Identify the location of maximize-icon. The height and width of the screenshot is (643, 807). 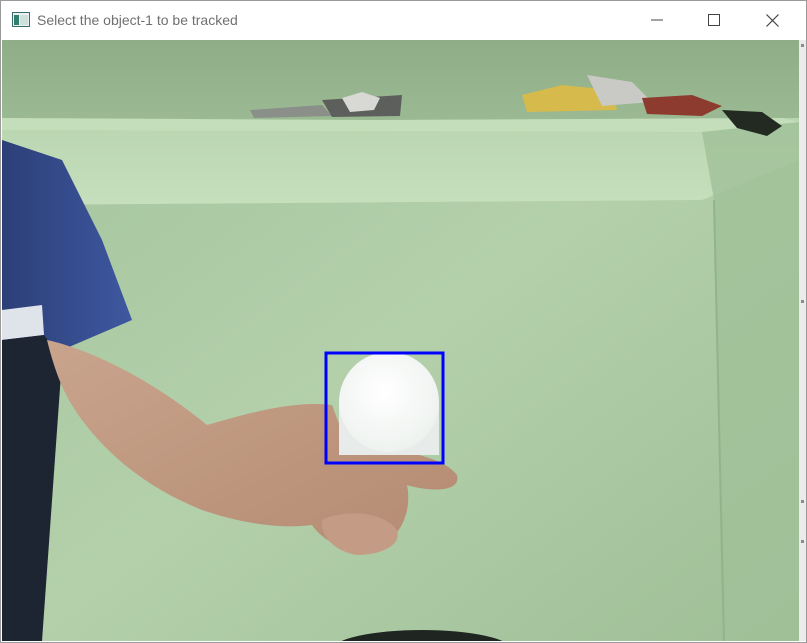
(714, 20).